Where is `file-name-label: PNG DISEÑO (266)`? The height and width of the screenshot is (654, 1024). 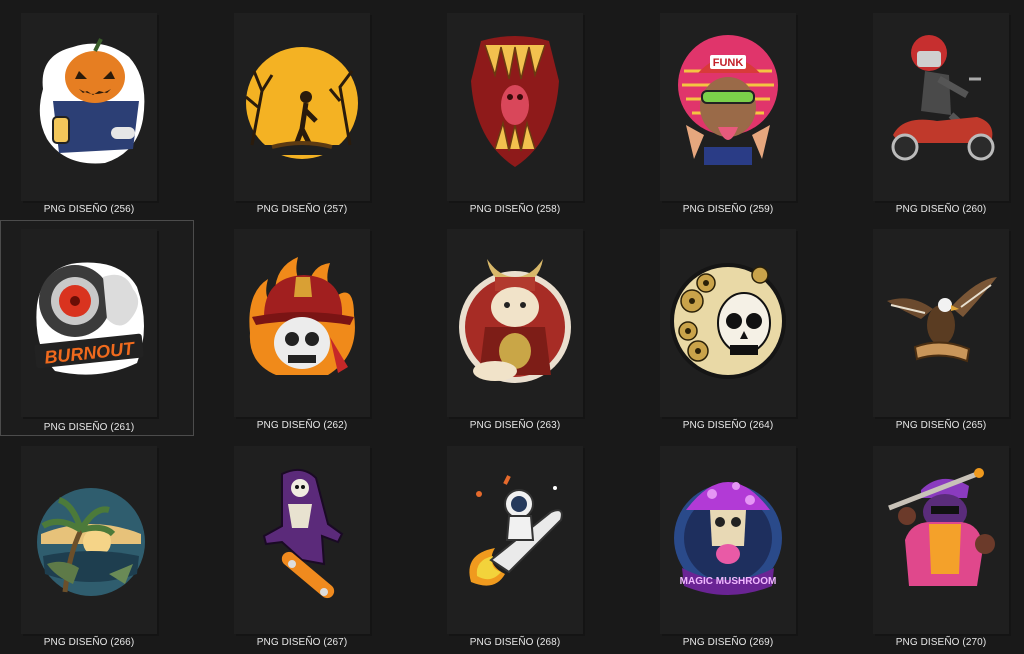 file-name-label: PNG DISEÑO (266) is located at coordinates (89, 642).